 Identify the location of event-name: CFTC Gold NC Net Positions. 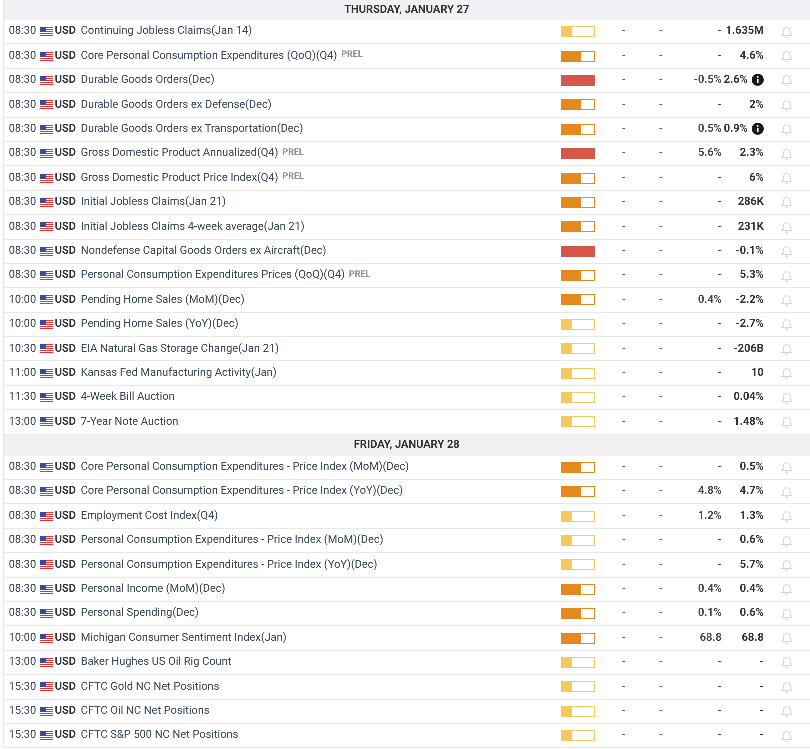
(150, 687).